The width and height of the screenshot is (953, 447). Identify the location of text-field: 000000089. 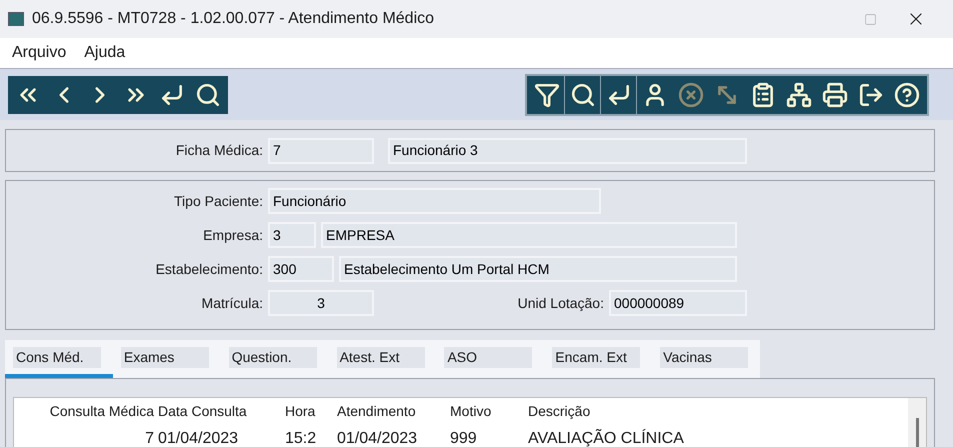
(678, 303).